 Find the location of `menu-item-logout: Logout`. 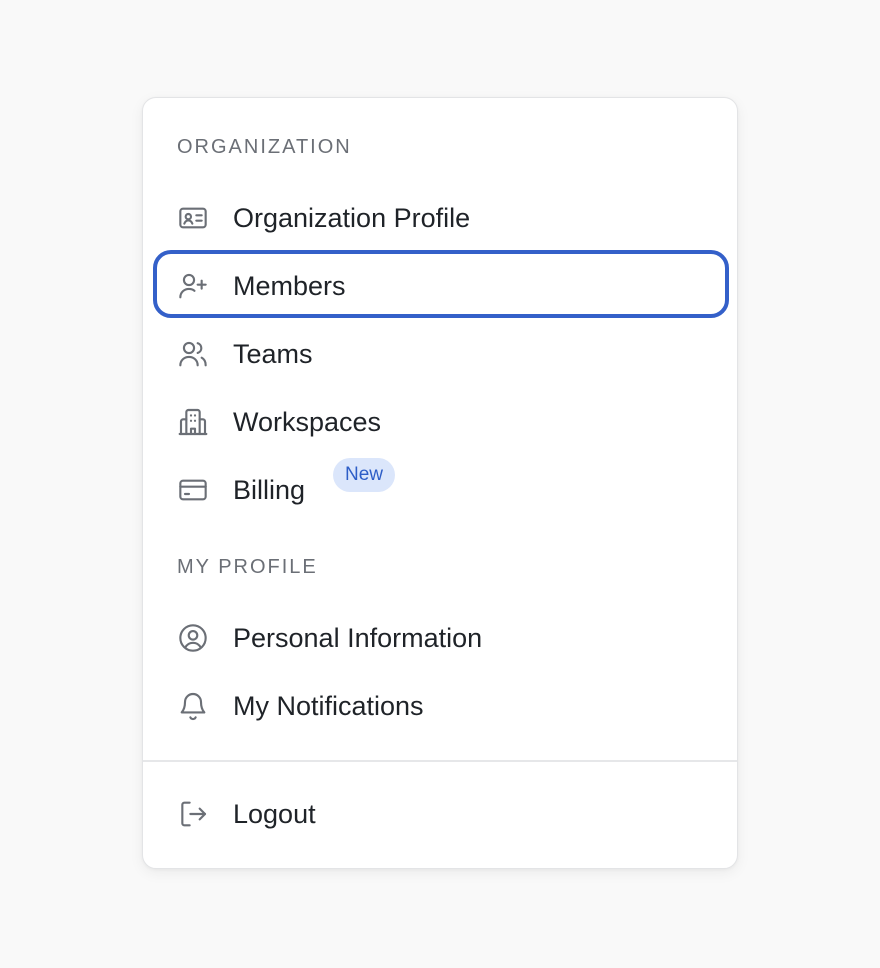

menu-item-logout: Logout is located at coordinates (441, 812).